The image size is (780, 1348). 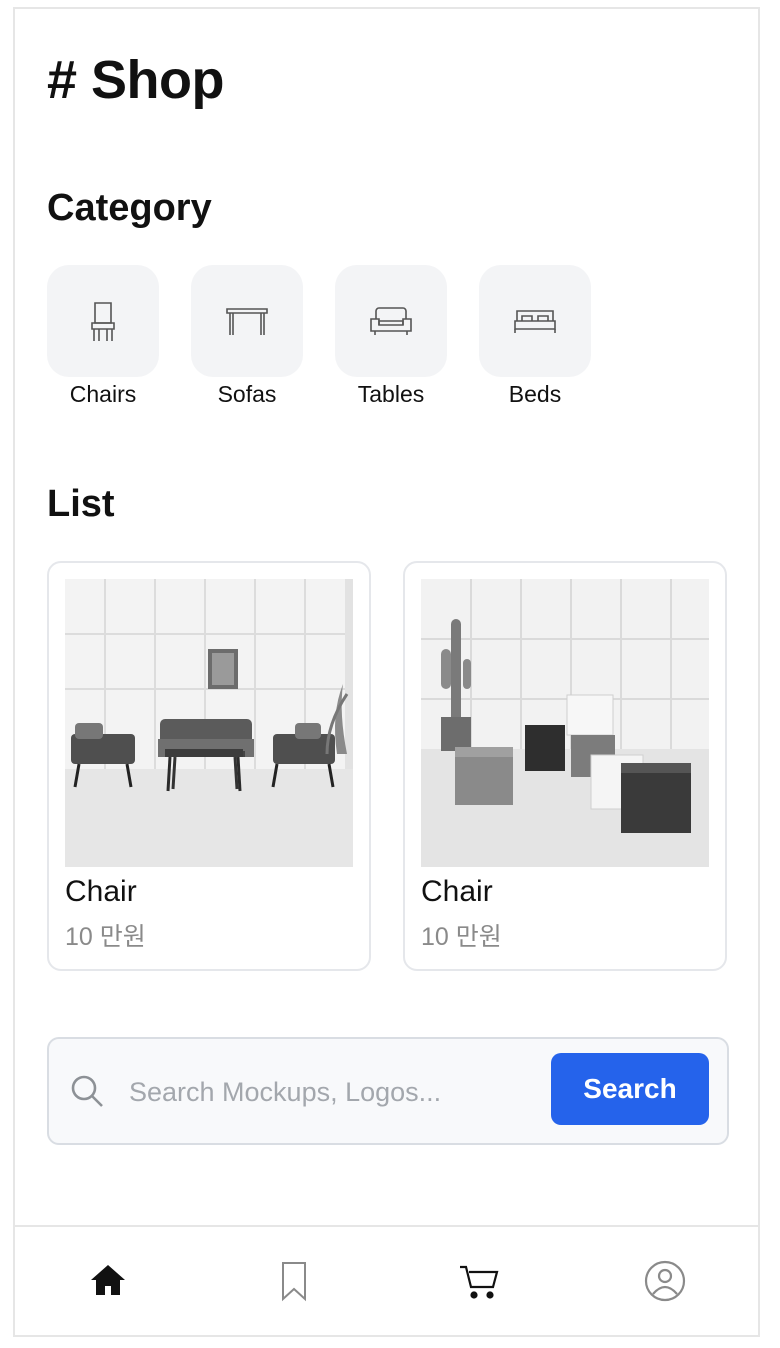 What do you see at coordinates (81, 504) in the screenshot?
I see `list-section-title: List` at bounding box center [81, 504].